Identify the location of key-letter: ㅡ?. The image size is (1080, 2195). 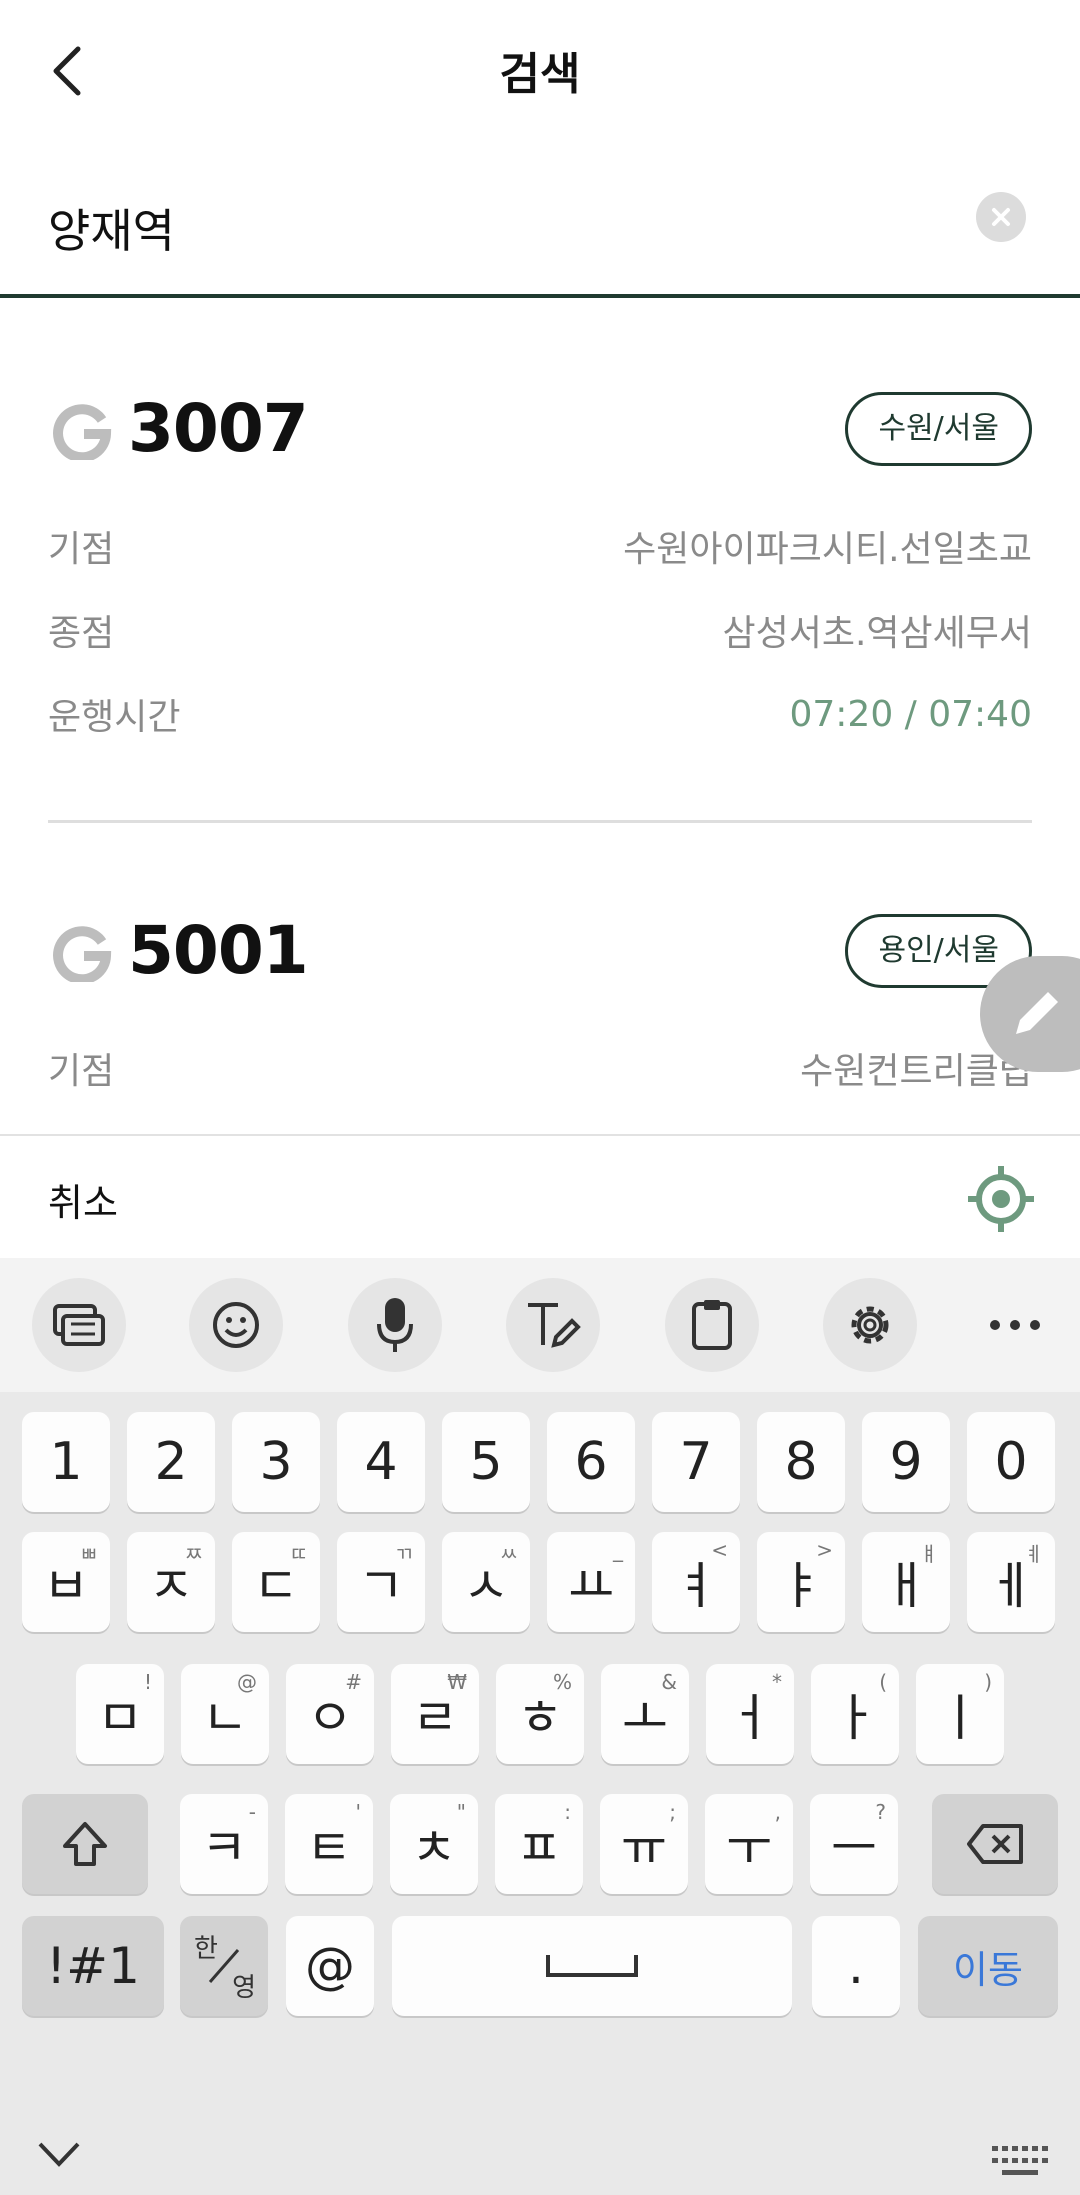
(854, 1844).